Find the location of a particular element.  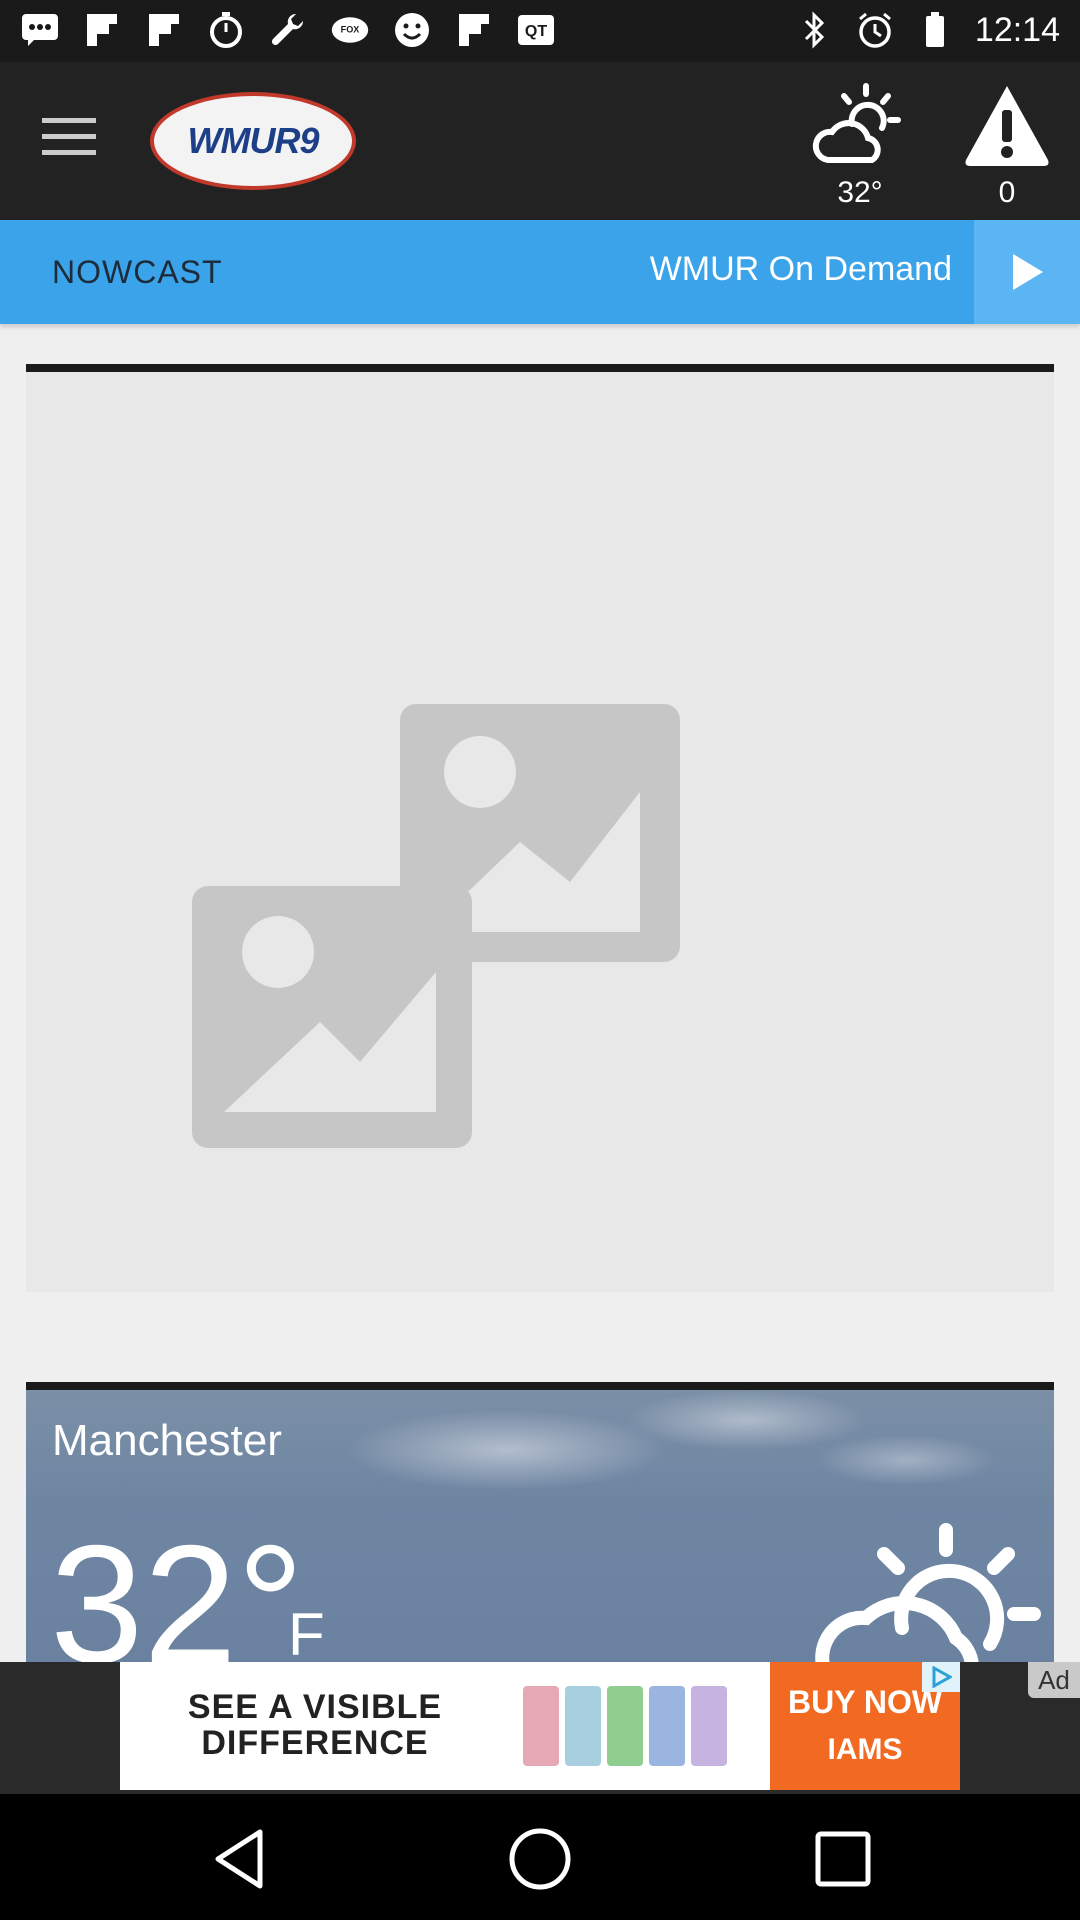

notification-icons: FOX QT is located at coordinates (288, 30).